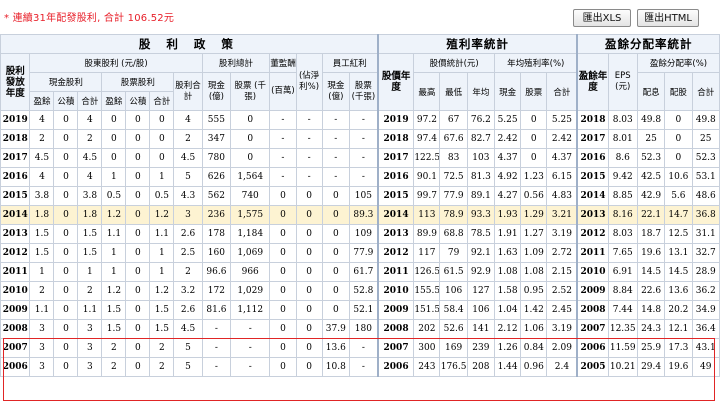  I want to click on table-cell: 3.8, so click(90, 196).